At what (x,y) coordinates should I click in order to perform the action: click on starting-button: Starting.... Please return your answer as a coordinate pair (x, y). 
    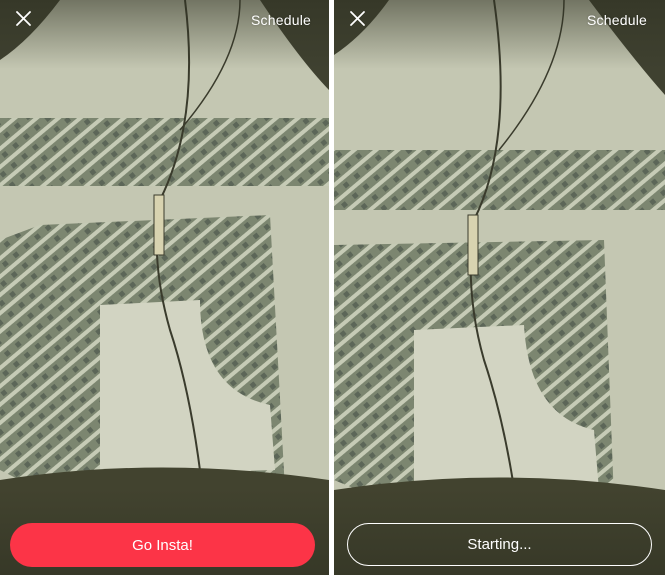
    Looking at the image, I should click on (499, 544).